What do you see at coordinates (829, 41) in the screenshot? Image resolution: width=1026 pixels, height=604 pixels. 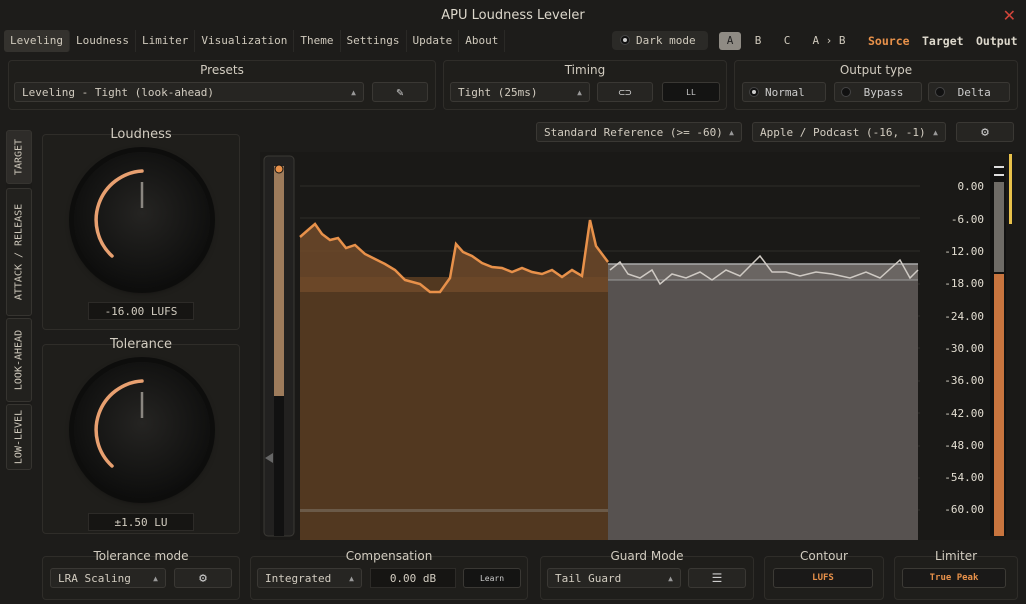 I see `copy-a-to-b-button: A › B` at bounding box center [829, 41].